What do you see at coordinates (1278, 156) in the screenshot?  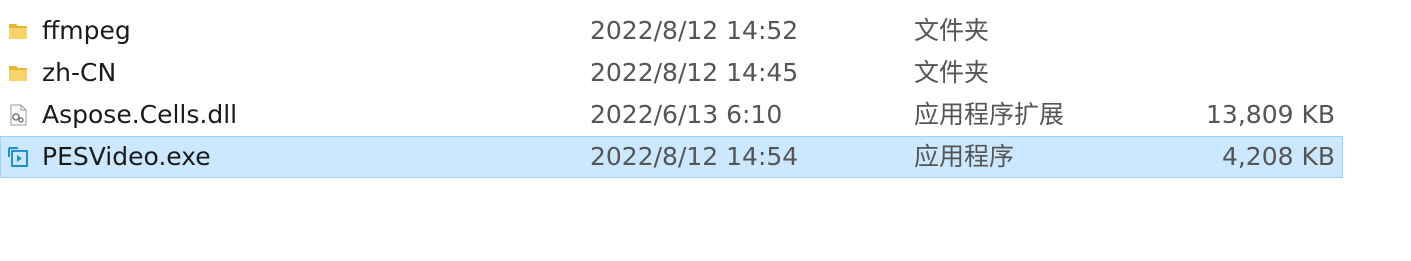 I see `file-size: 4,208 KB` at bounding box center [1278, 156].